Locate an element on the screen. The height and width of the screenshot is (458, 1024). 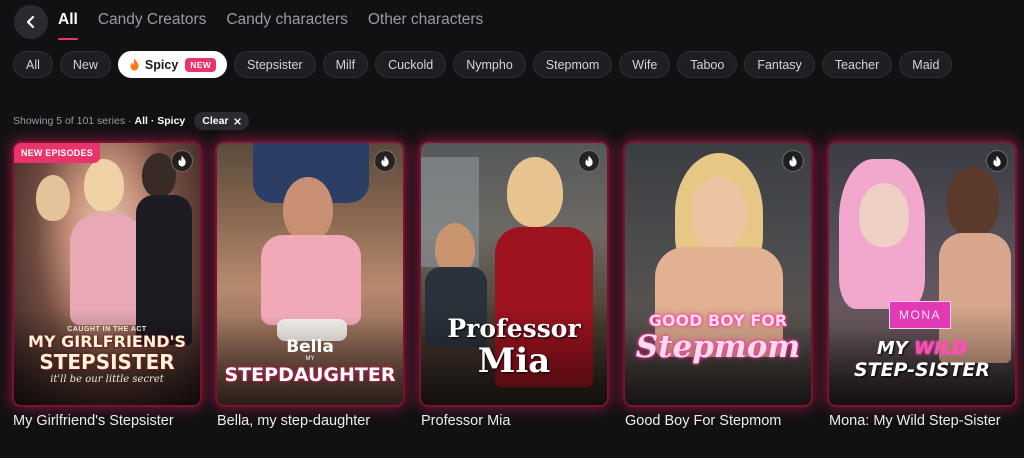
poster-line-2: Stepmom is located at coordinates (718, 347).